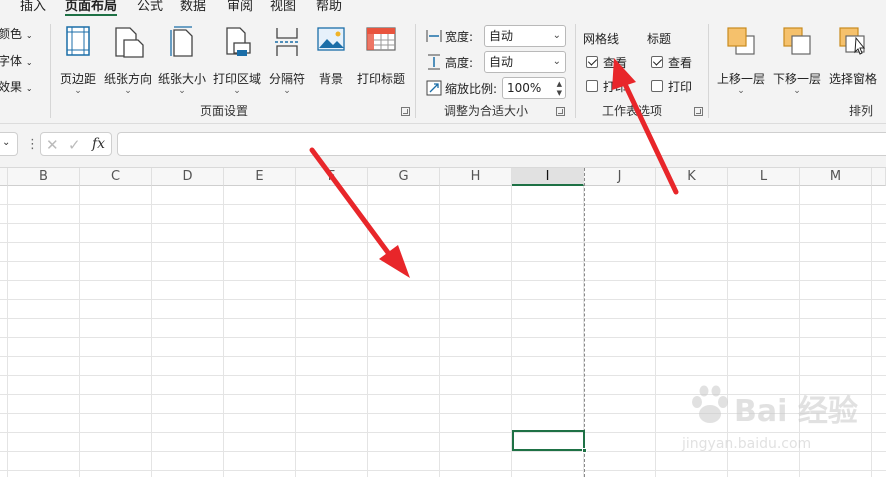 The image size is (886, 477). Describe the element at coordinates (747, 444) in the screenshot. I see `watermark-url: jingyan.baidu.com` at that location.